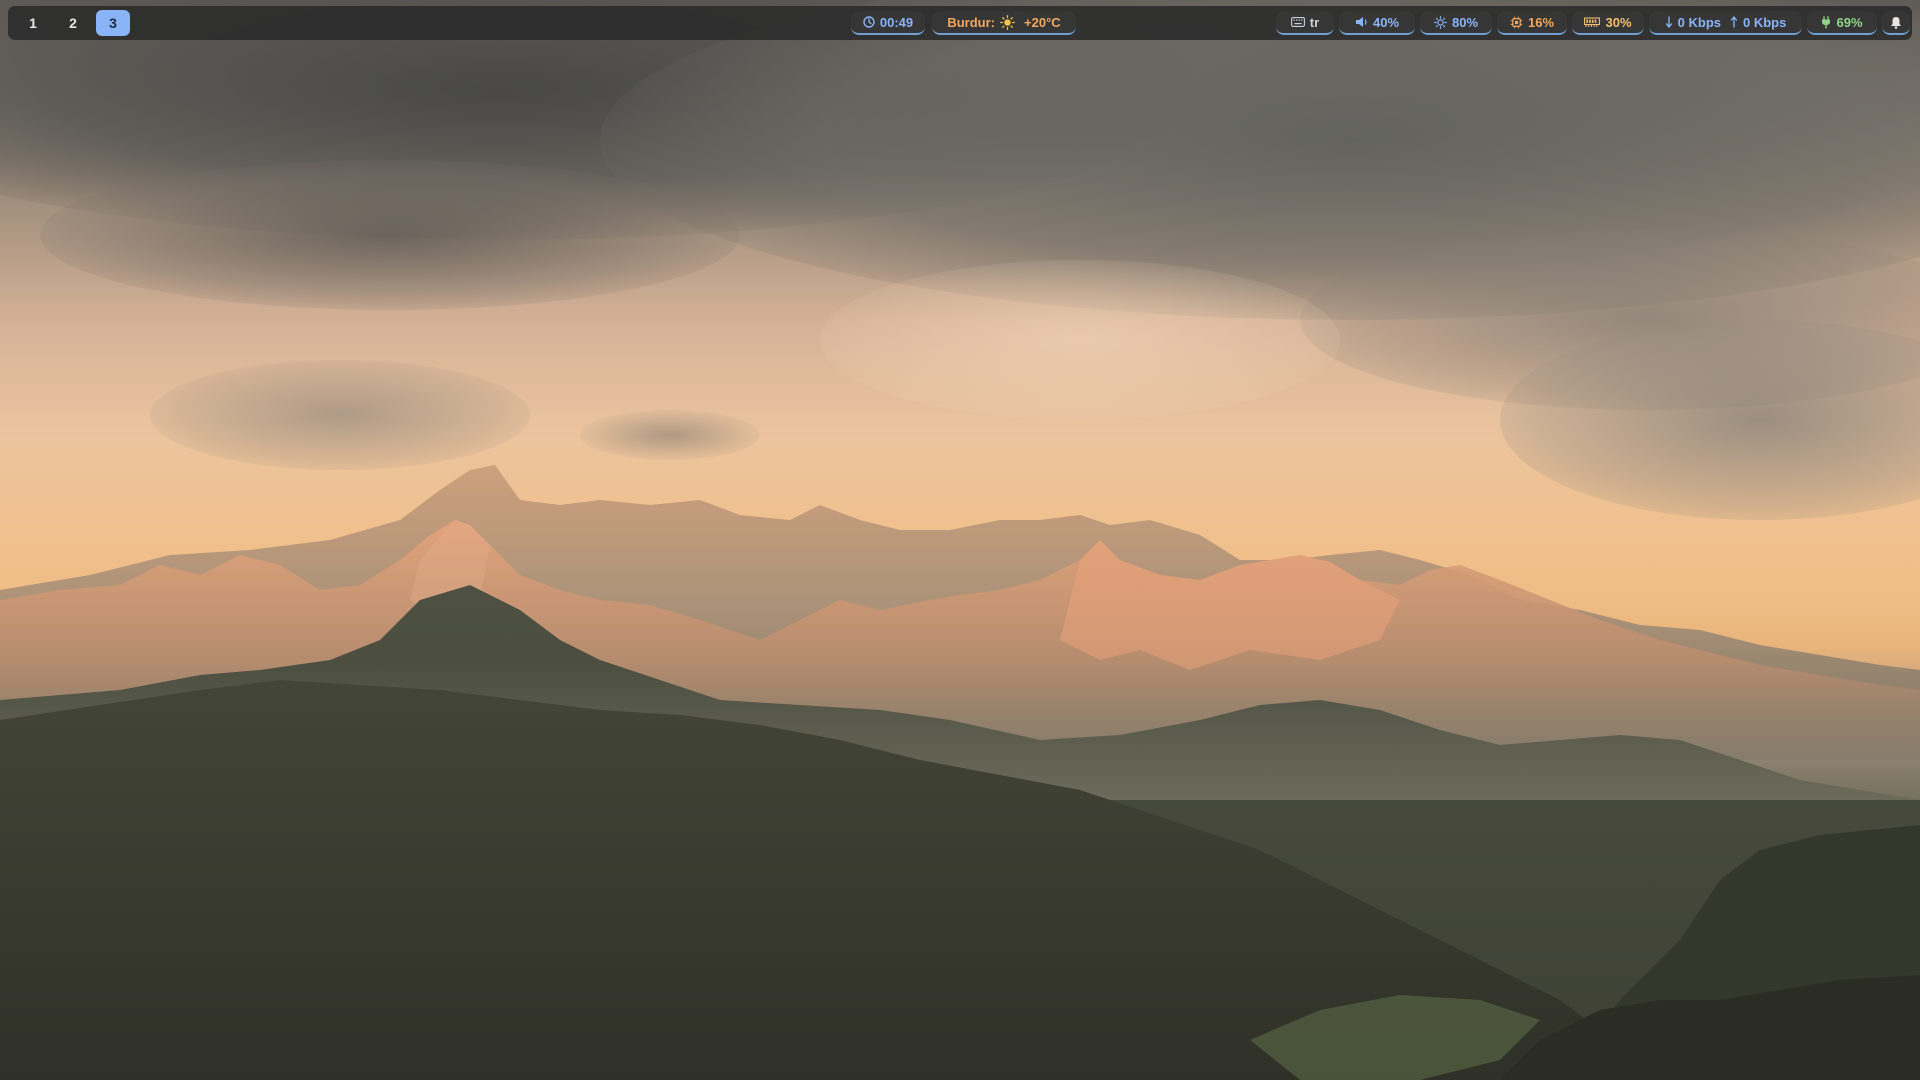 This screenshot has height=1080, width=1920. I want to click on clock-icon, so click(869, 22).